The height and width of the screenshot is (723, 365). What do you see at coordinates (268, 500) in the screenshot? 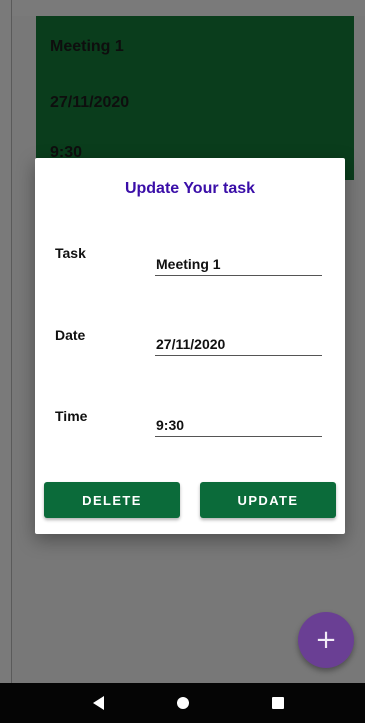
I see `update-button: UPDATE` at bounding box center [268, 500].